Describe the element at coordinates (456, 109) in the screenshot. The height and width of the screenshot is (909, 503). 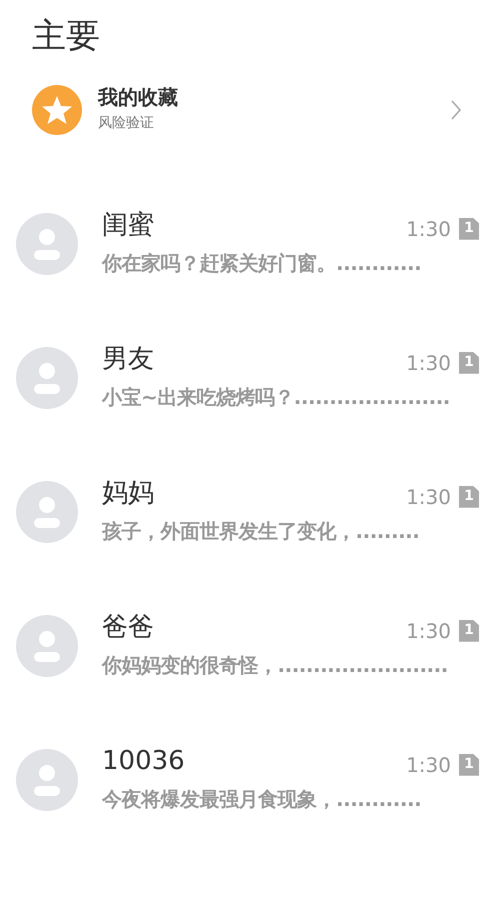
I see `chevron-right-icon` at that location.